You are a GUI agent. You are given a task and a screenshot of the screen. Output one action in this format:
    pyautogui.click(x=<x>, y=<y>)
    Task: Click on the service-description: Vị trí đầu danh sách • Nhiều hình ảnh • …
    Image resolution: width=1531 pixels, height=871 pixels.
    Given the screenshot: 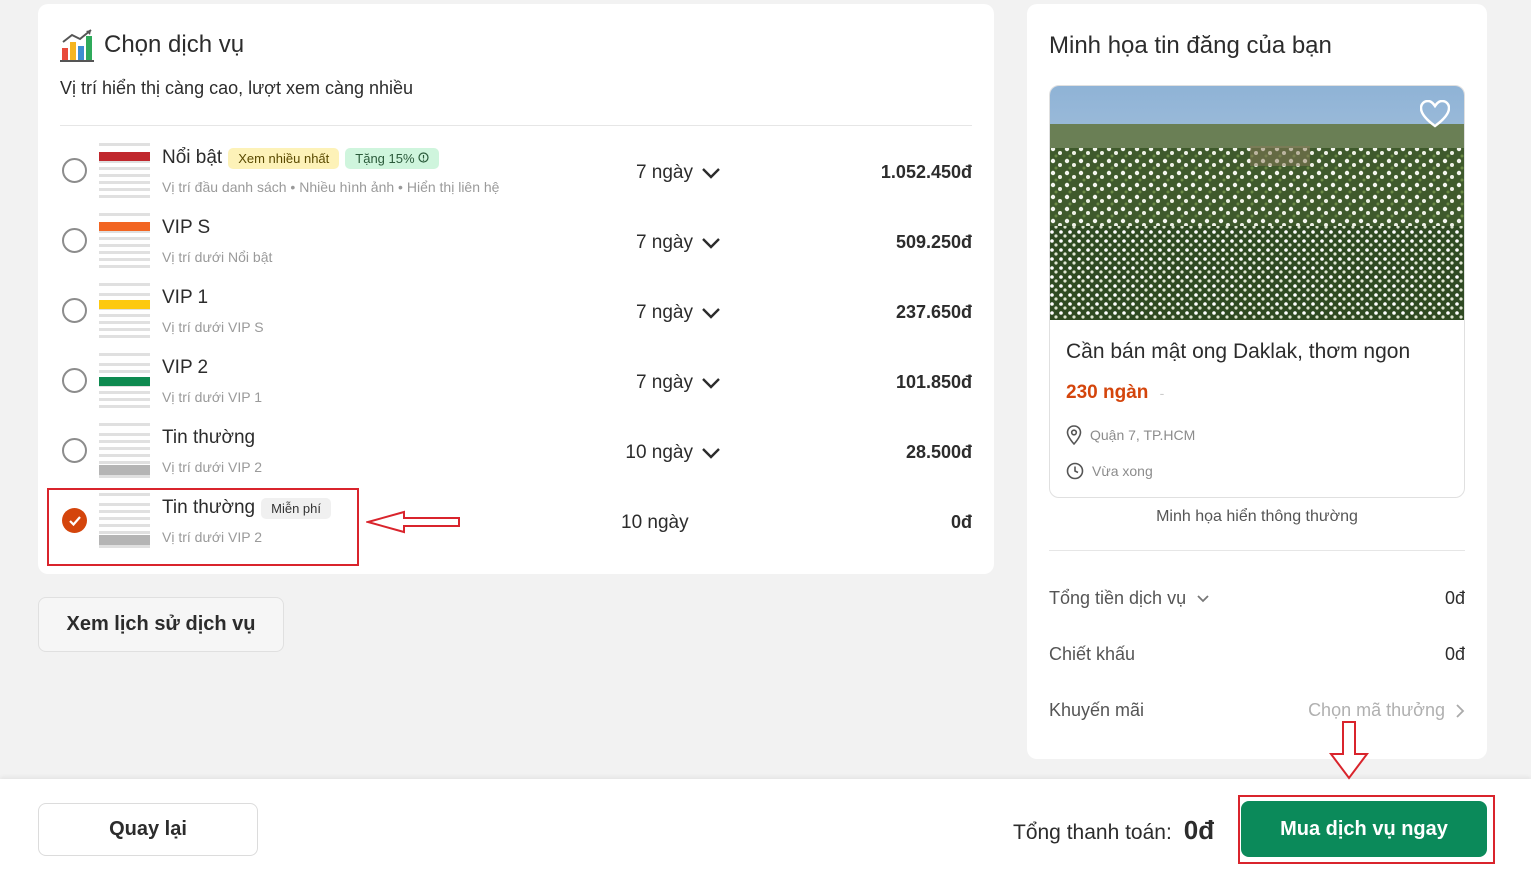 What is the action you would take?
    pyautogui.click(x=331, y=187)
    